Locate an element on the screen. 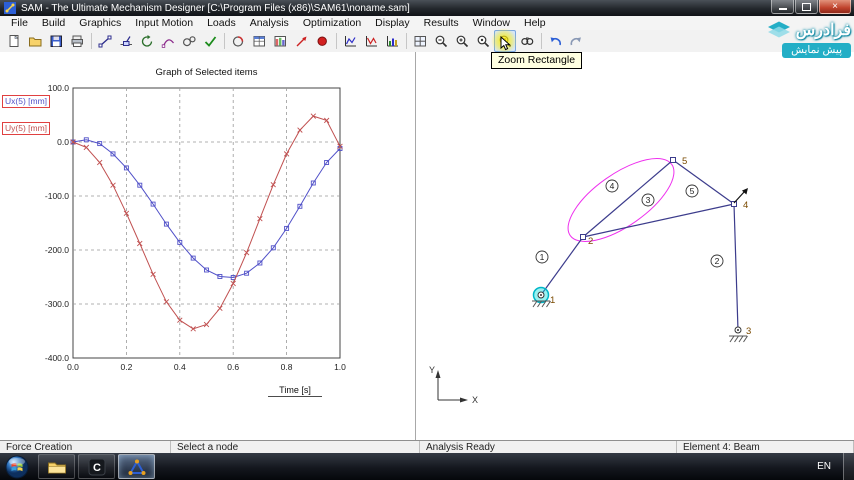 Image resolution: width=854 pixels, height=480 pixels. force-load-button is located at coordinates (301, 41).